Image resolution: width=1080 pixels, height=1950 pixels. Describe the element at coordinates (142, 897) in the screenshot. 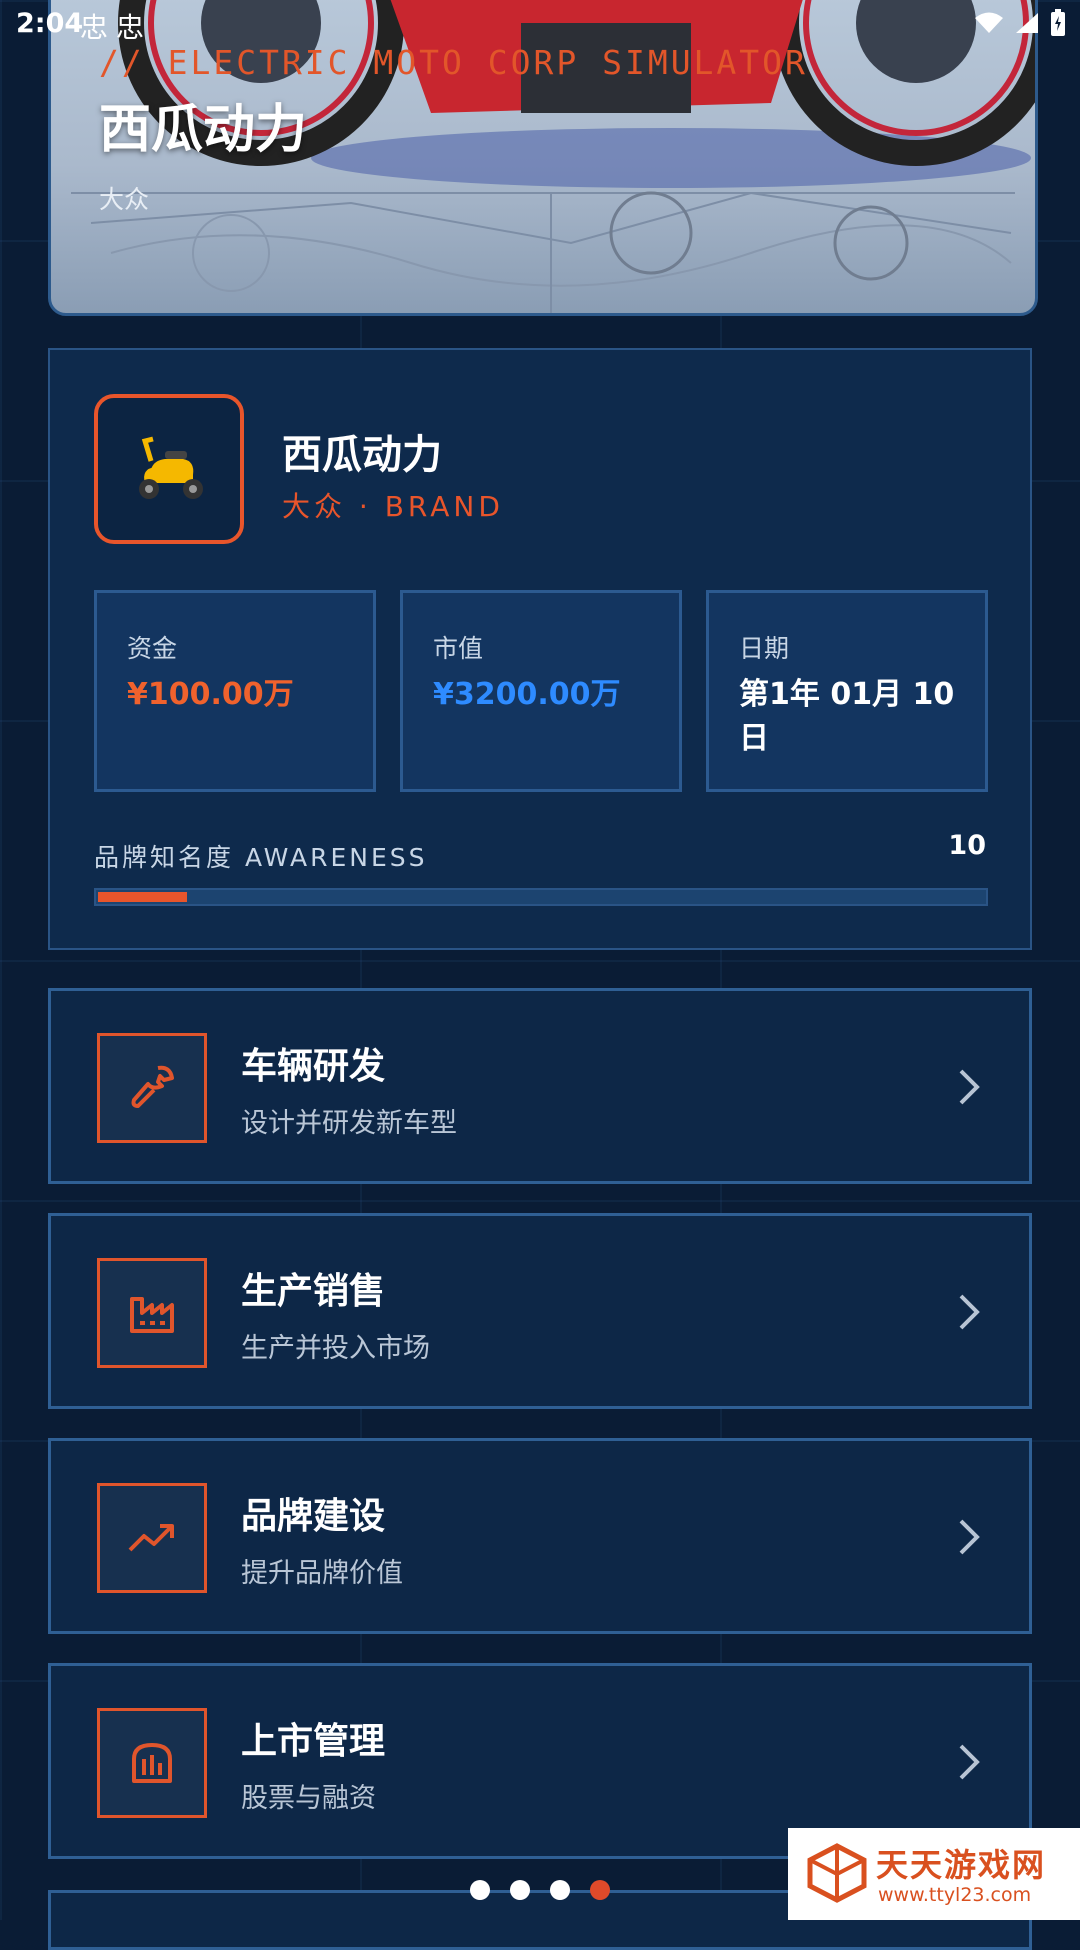

I see `awareness-progress-fill` at that location.